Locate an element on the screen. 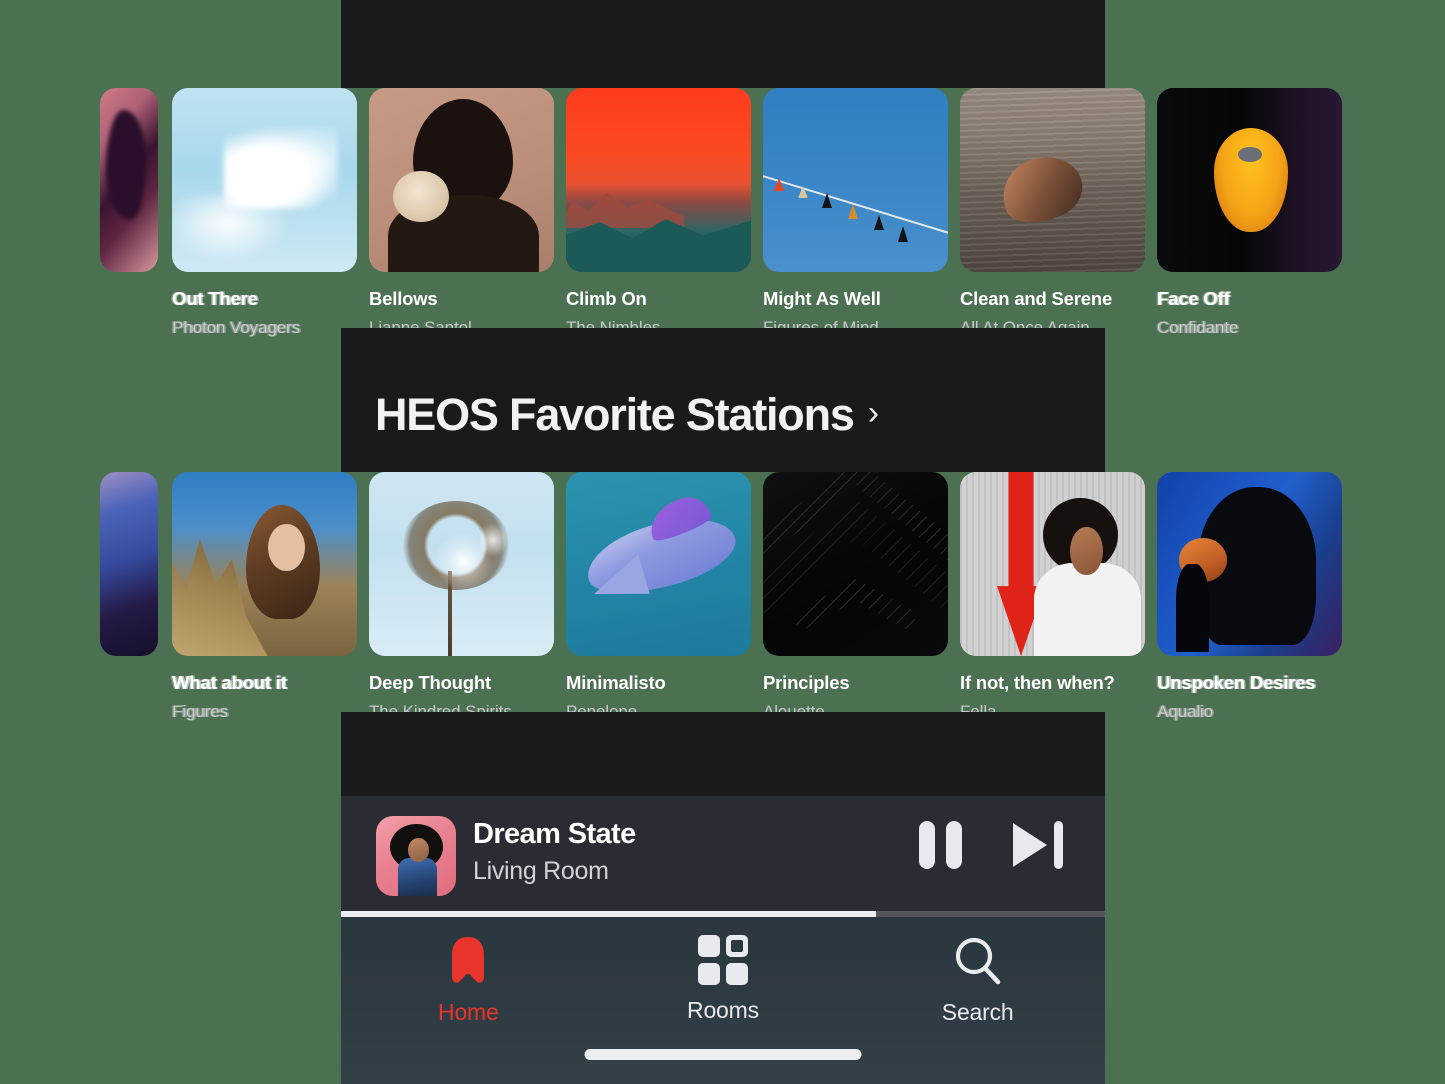 The image size is (1445, 1084). album-title: Face Off is located at coordinates (1193, 298).